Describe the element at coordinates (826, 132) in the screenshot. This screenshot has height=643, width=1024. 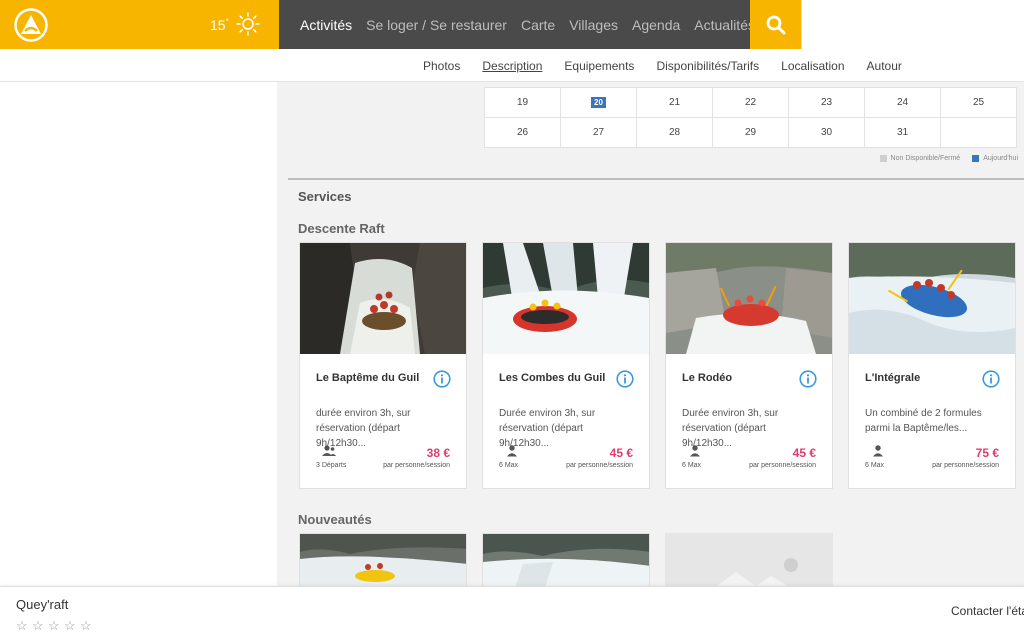
I see `calendar-day: 30` at that location.